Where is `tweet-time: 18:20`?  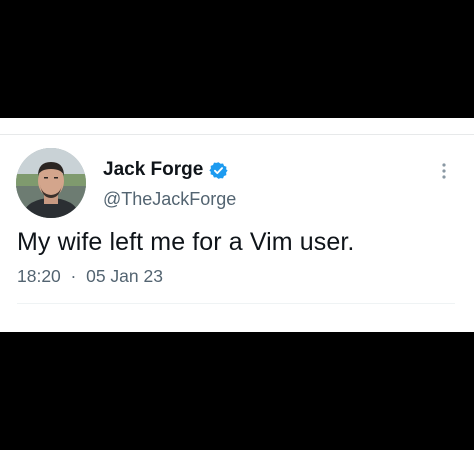 tweet-time: 18:20 is located at coordinates (39, 276).